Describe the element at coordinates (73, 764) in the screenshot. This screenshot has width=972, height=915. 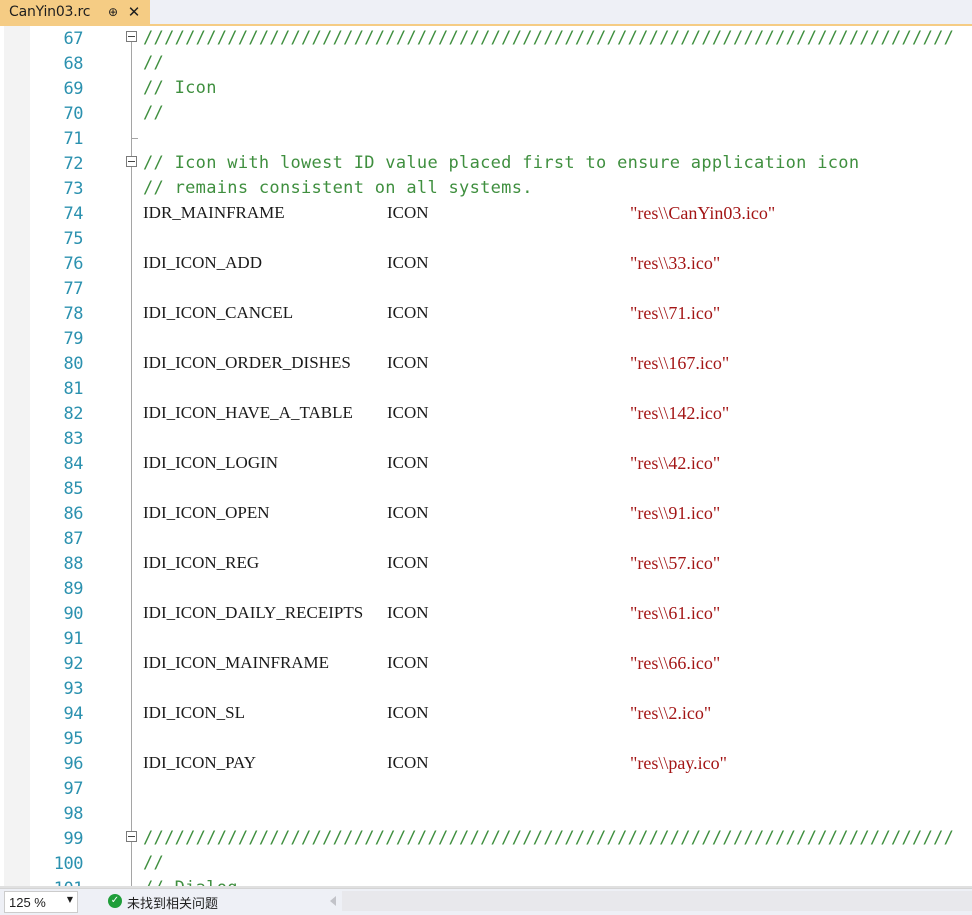
I see `line-number: 96` at that location.